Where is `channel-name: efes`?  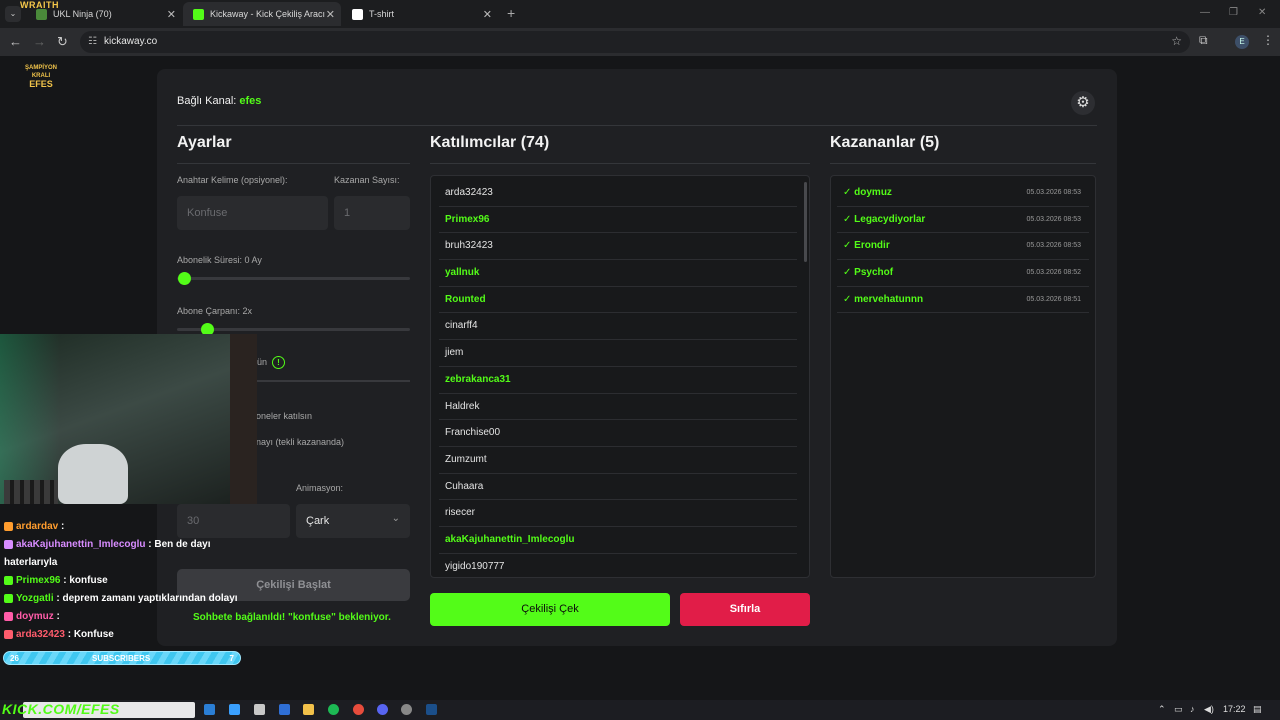
channel-name: efes is located at coordinates (250, 101).